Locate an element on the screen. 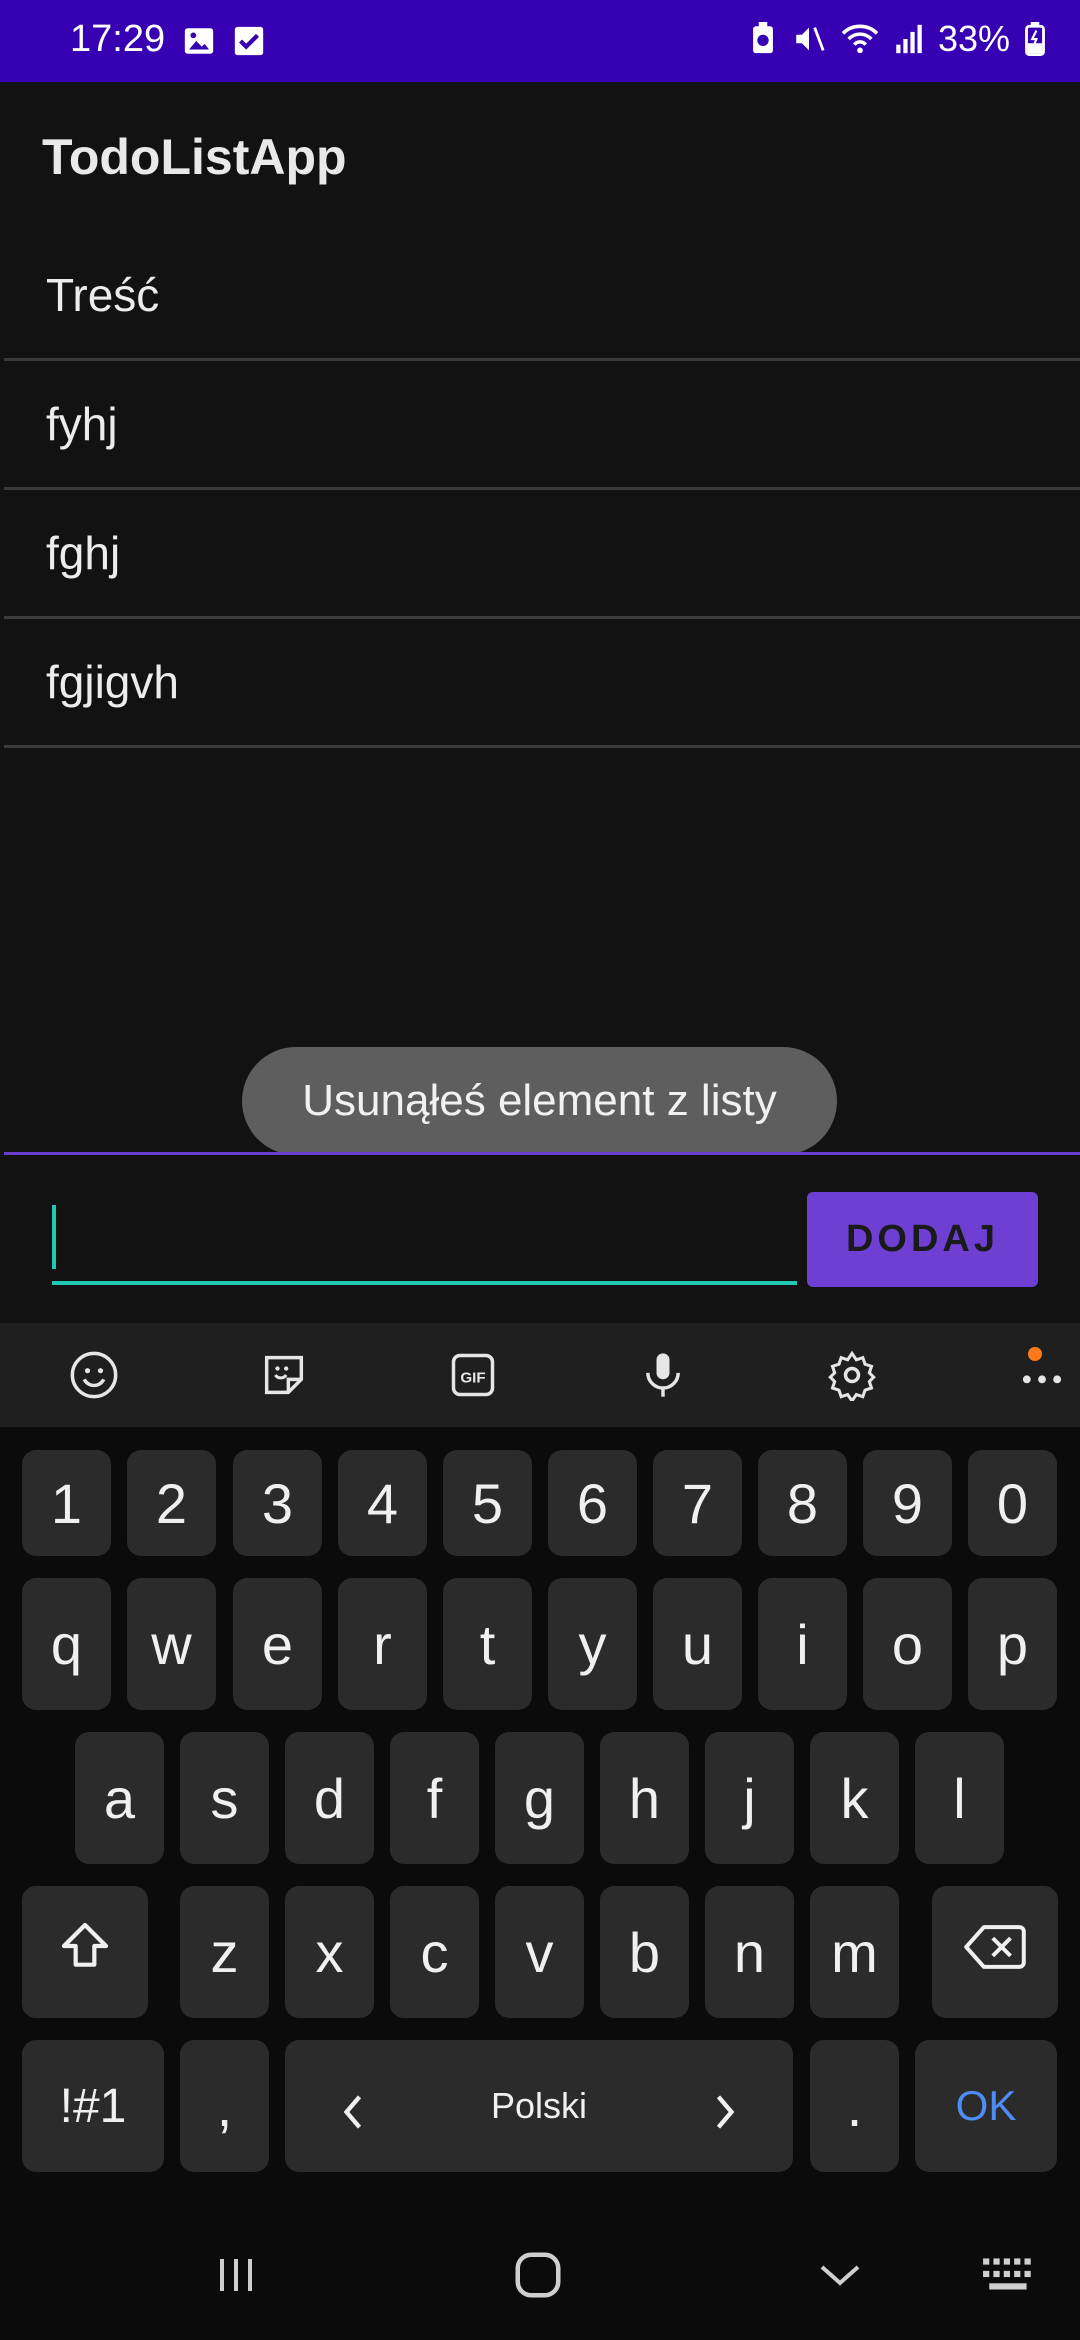  key-c: c is located at coordinates (434, 1952).